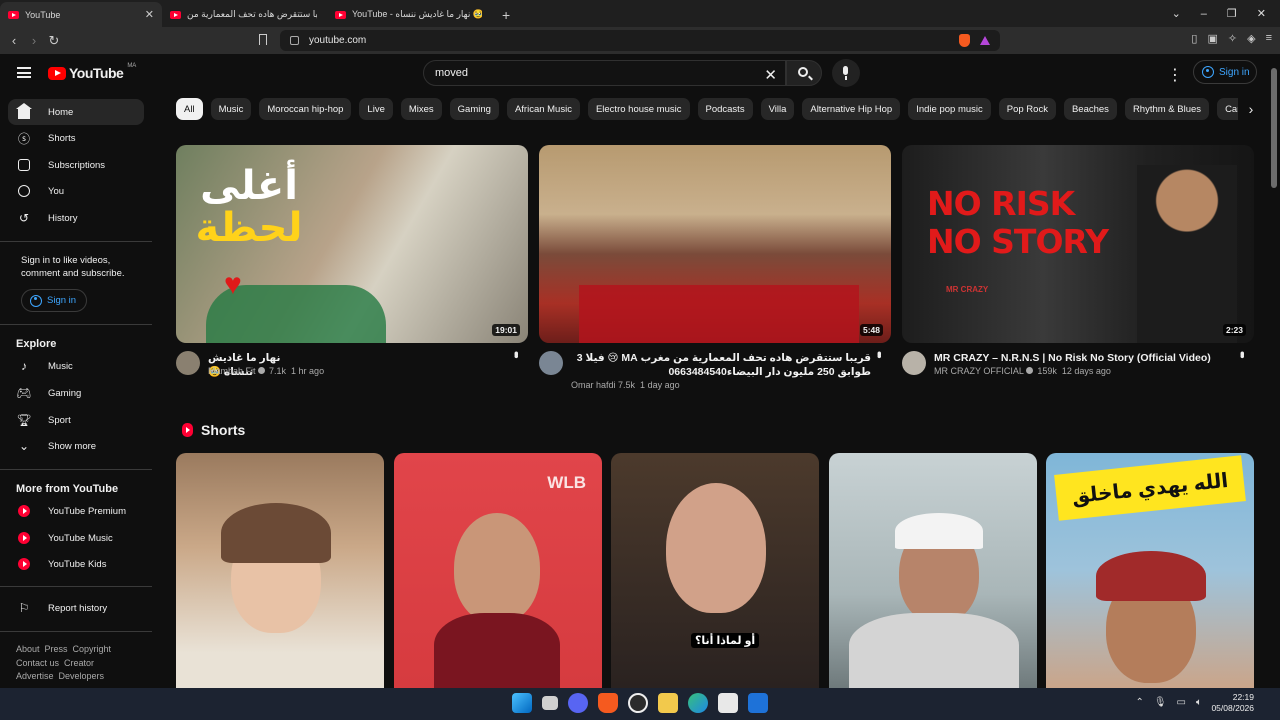 The image size is (1280, 720). Describe the element at coordinates (728, 703) in the screenshot. I see `microsoft-store-icon` at that location.